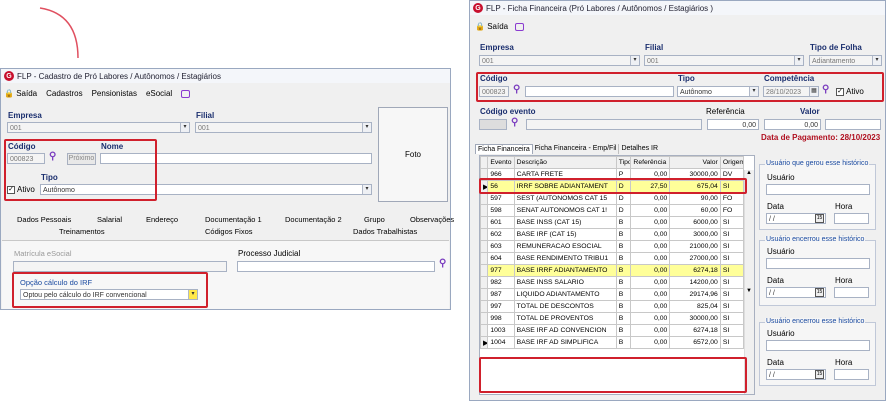 The image size is (886, 401). I want to click on table-row: 598 SENAT AUTONOMOS CAT 1! D 0,00 60,00 FO, so click(612, 210).